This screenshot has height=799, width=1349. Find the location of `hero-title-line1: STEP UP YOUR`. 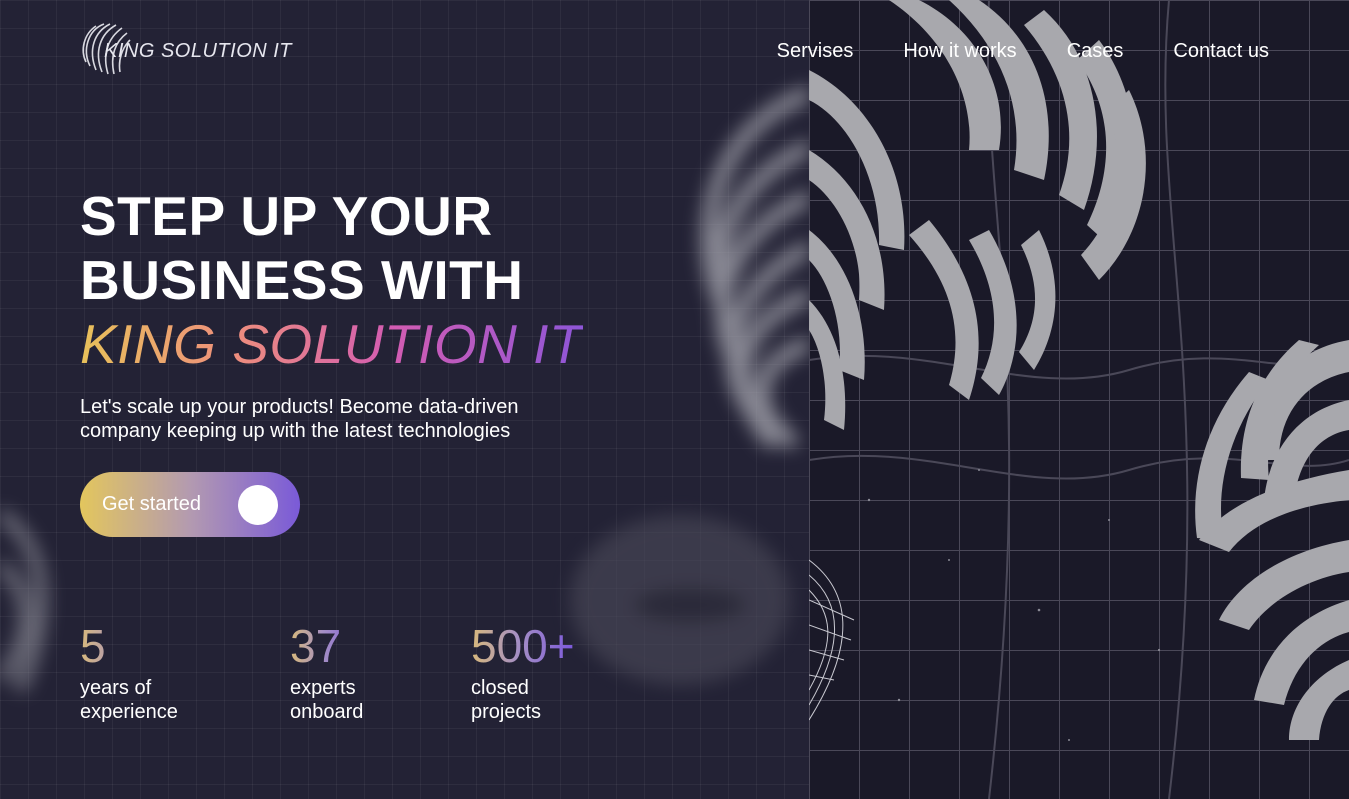

hero-title-line1: STEP UP YOUR is located at coordinates (286, 216).